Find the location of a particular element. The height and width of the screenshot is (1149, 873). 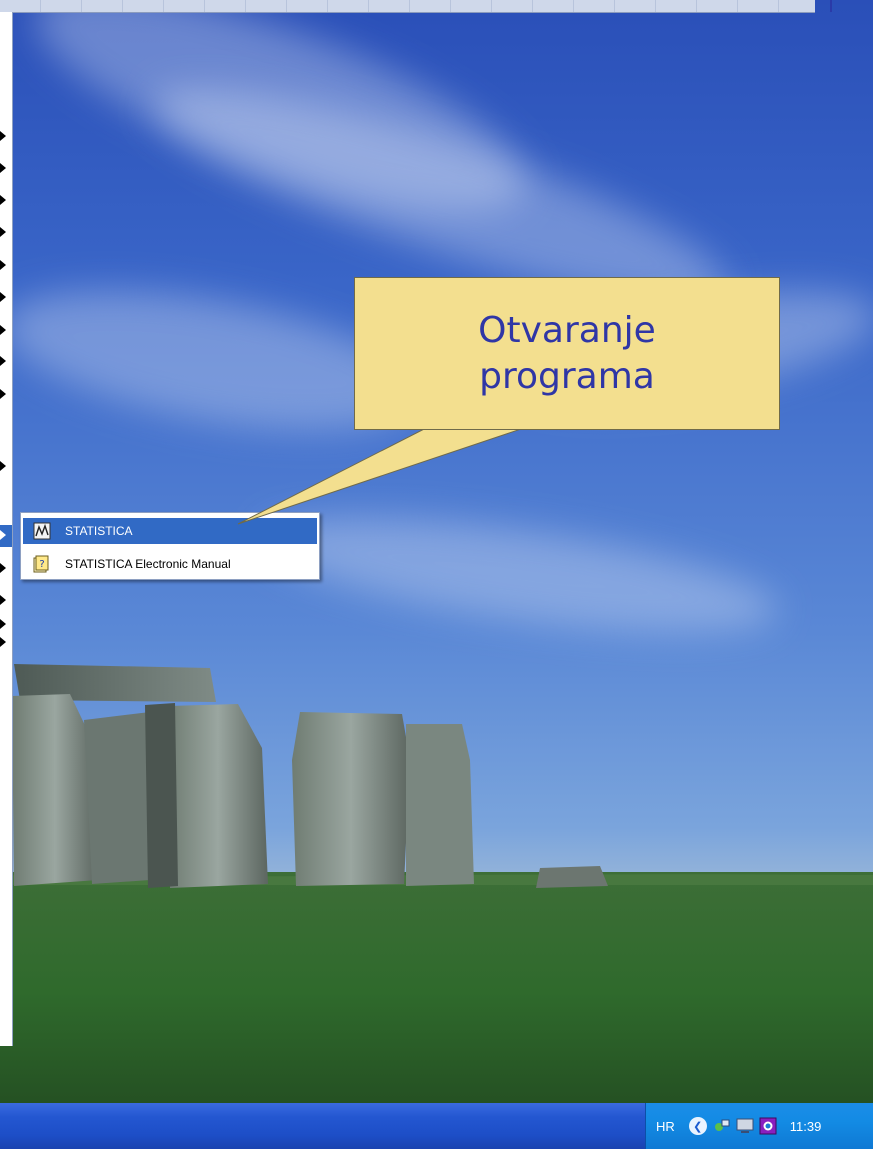

network-icon is located at coordinates (722, 1126).